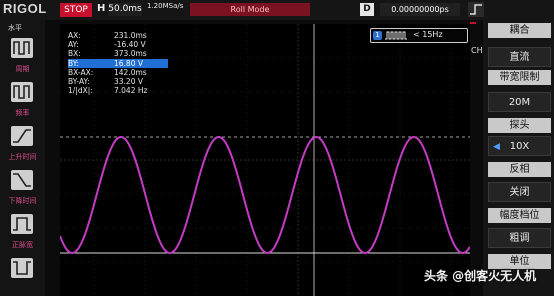  I want to click on timebase-label: H, so click(101, 8).